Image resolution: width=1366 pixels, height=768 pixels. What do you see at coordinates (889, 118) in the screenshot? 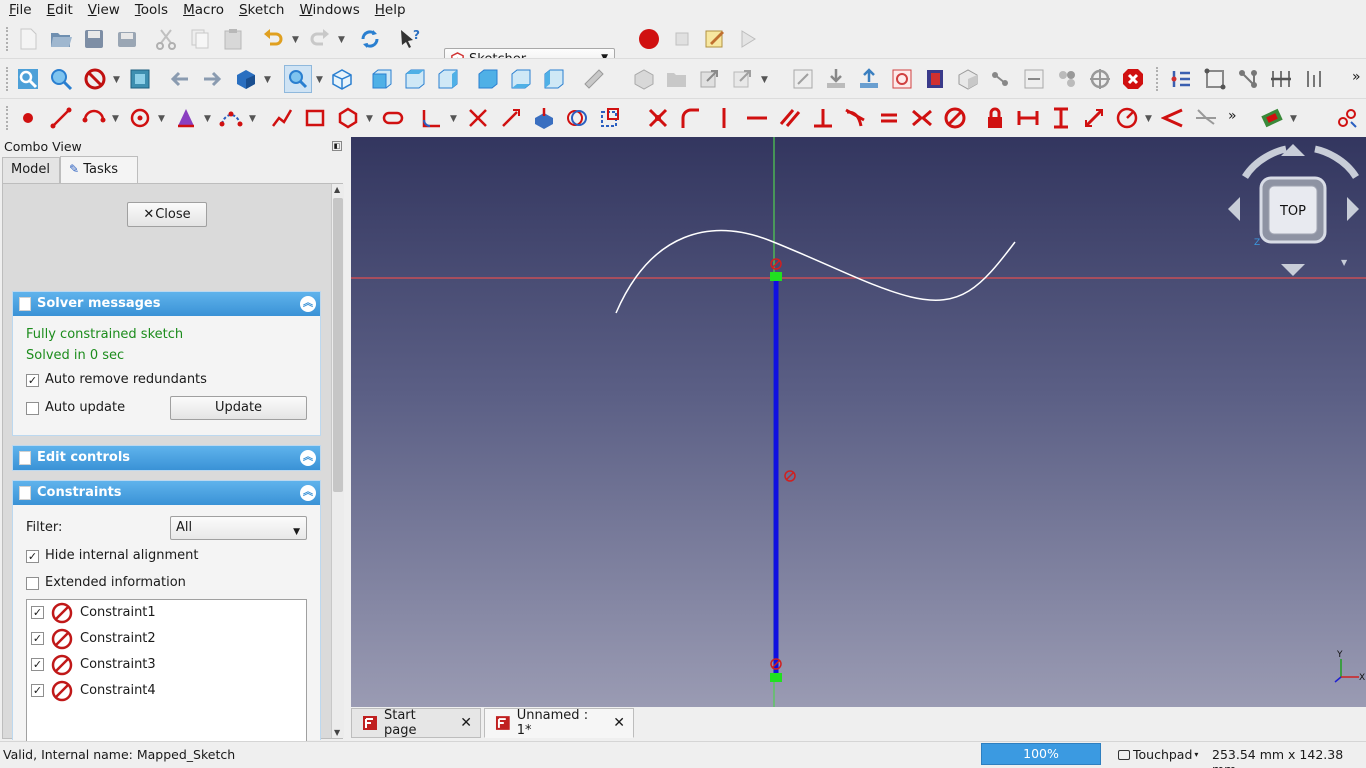
I see `constrain-equal-icon` at bounding box center [889, 118].